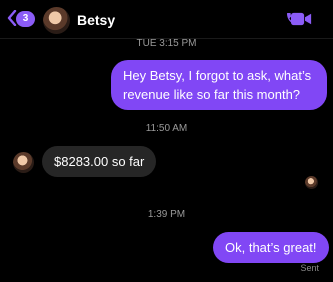 The image size is (333, 282). What do you see at coordinates (271, 247) in the screenshot?
I see `outgoing-message: Ok, that’s great!` at bounding box center [271, 247].